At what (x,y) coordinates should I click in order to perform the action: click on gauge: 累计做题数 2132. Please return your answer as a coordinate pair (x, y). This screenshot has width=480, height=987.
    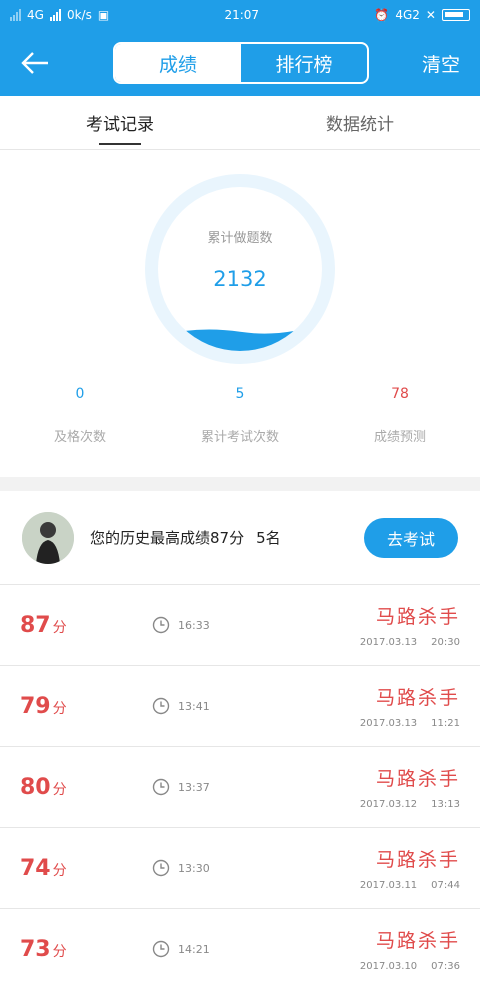
    Looking at the image, I should click on (240, 269).